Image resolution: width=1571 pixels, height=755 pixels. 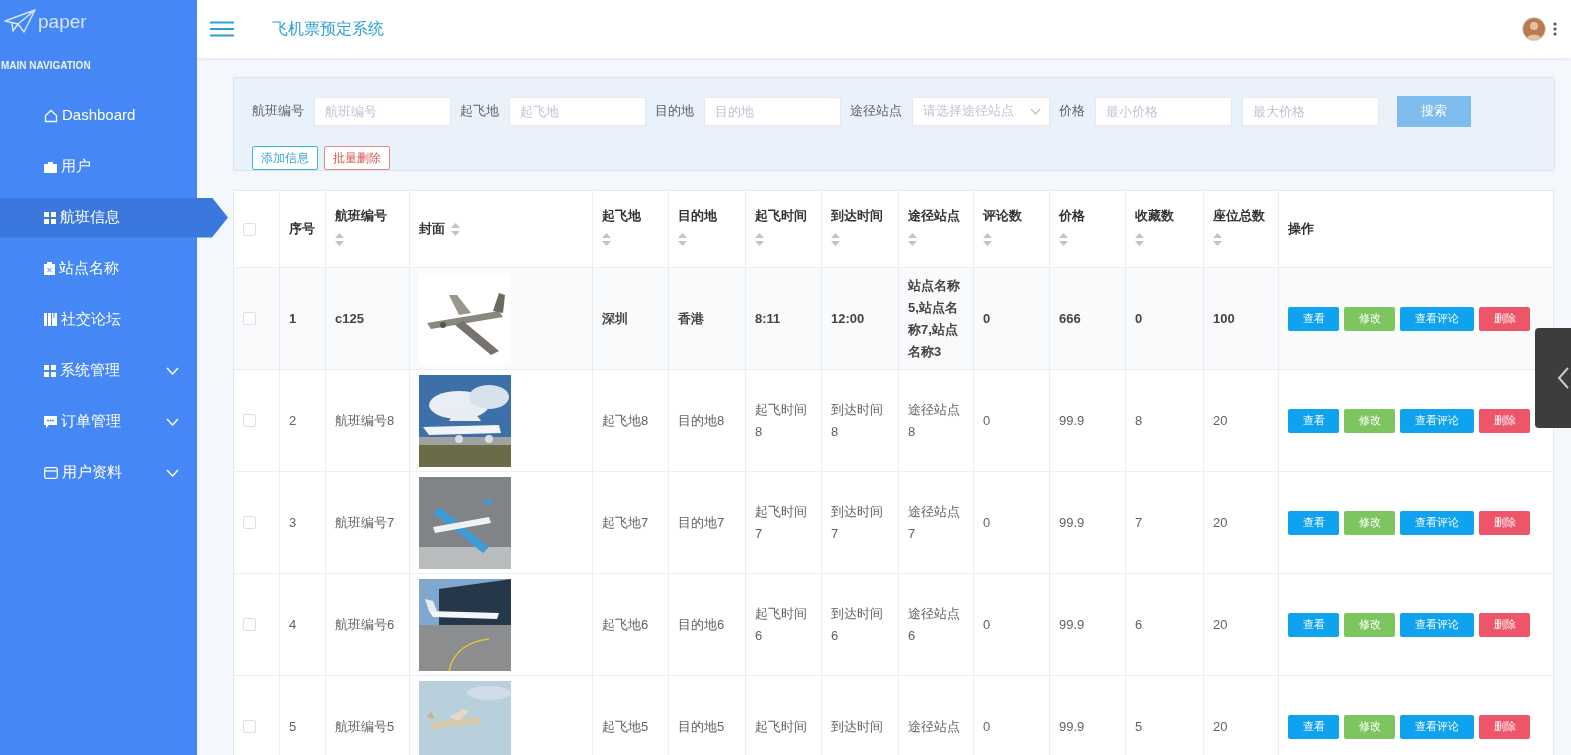 What do you see at coordinates (857, 624) in the screenshot?
I see `table-cell-text: 到达时间6` at bounding box center [857, 624].